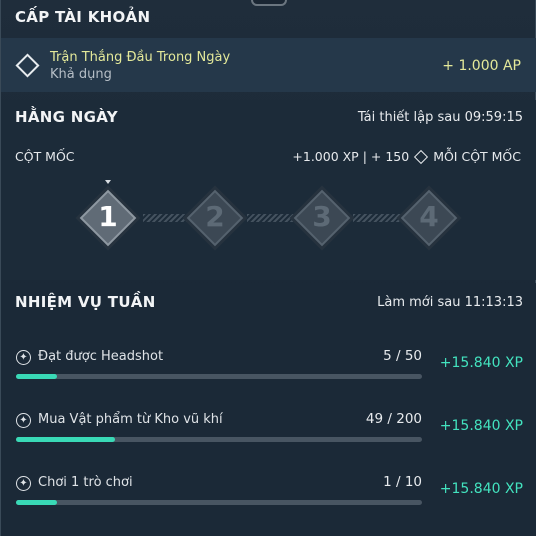  Describe the element at coordinates (440, 117) in the screenshot. I see `daily-reset-timer: Tái thiết lập sau 09:59:15` at that location.